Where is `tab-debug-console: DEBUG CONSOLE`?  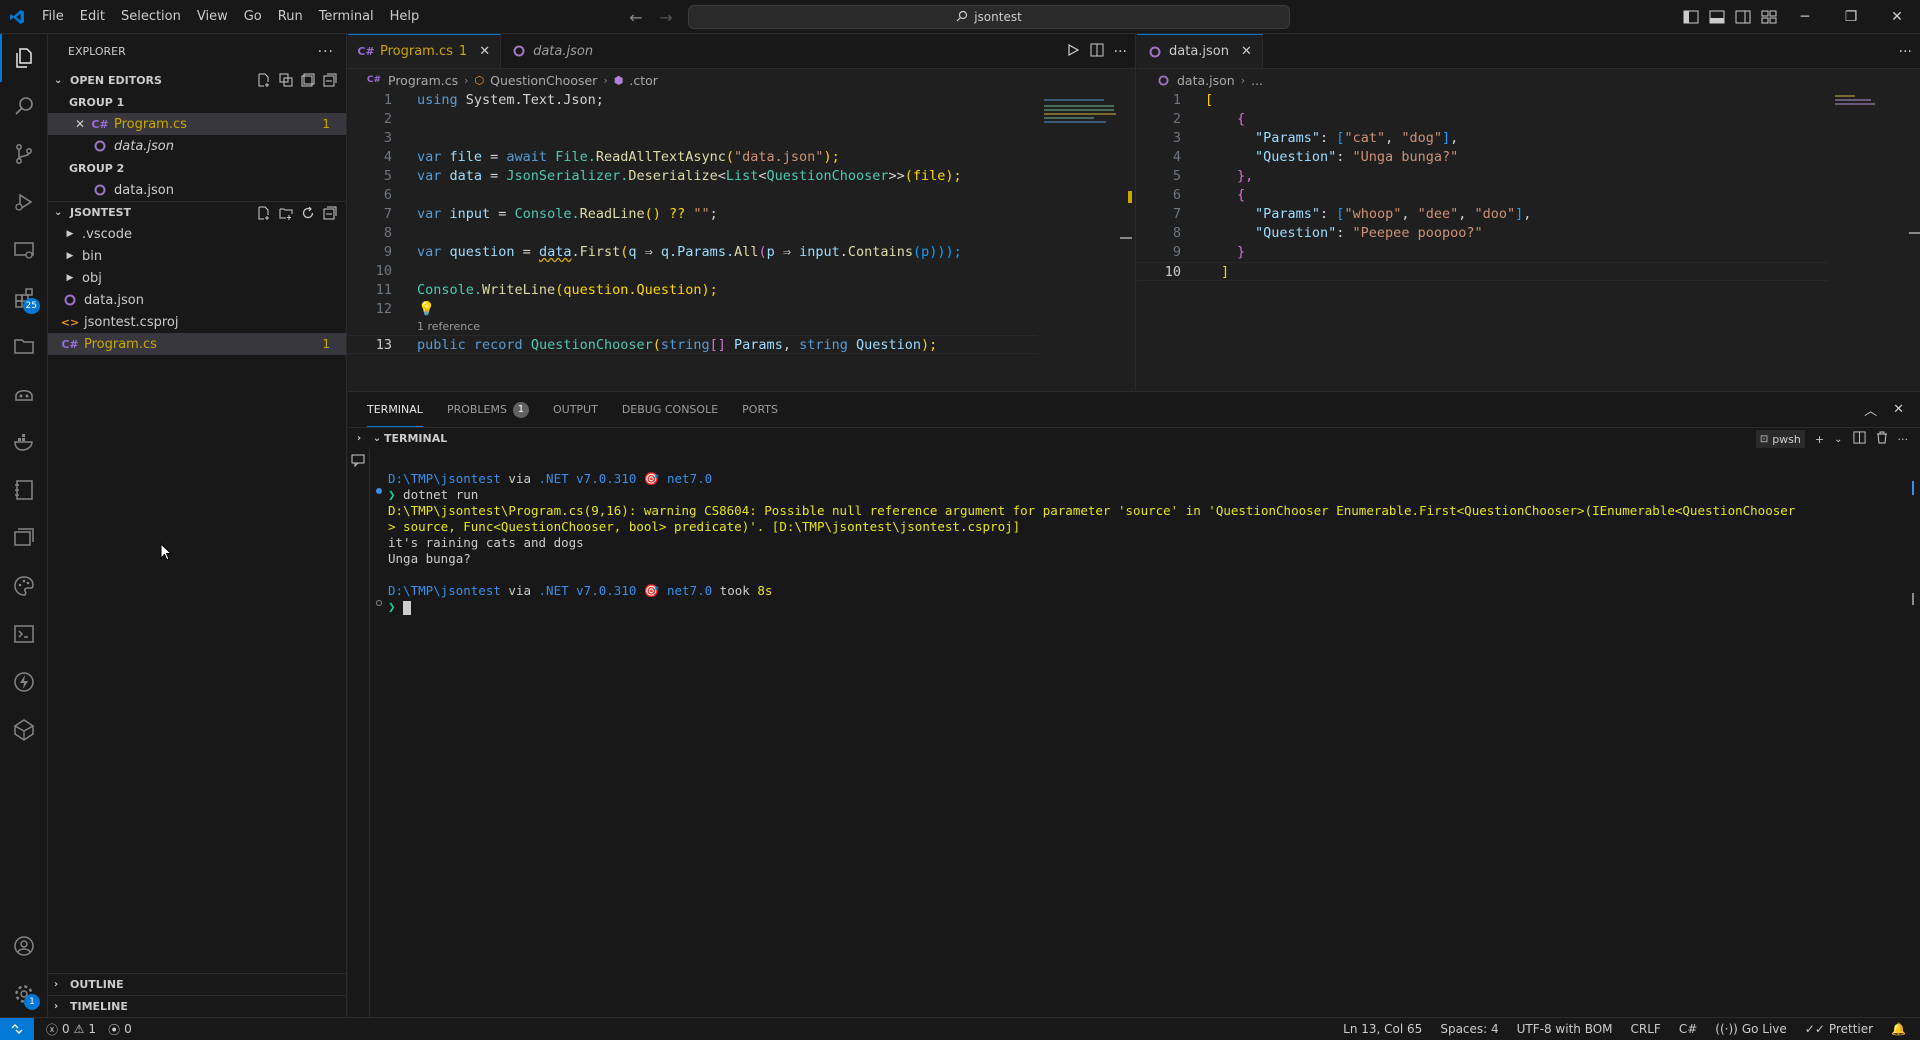 tab-debug-console: DEBUG CONSOLE is located at coordinates (670, 409).